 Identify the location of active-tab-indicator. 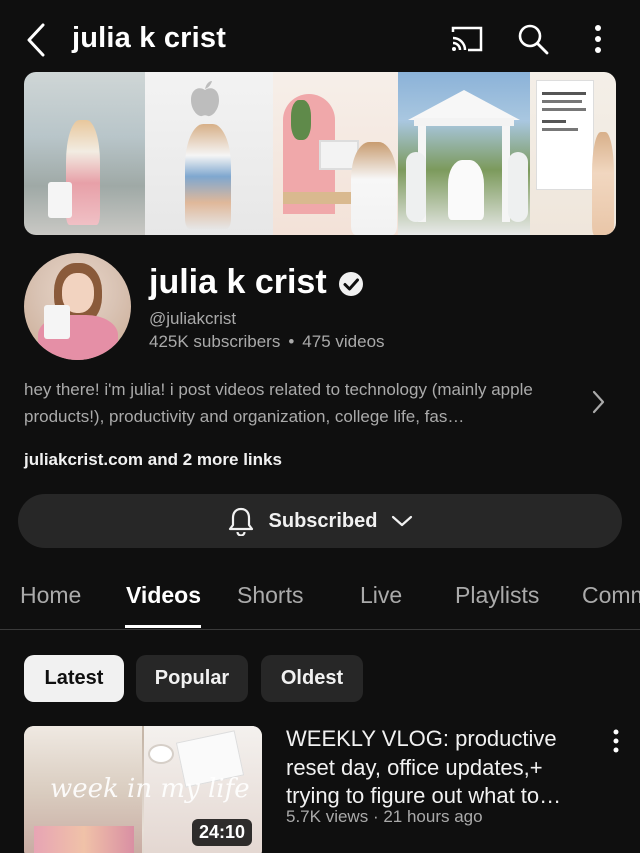
(163, 626).